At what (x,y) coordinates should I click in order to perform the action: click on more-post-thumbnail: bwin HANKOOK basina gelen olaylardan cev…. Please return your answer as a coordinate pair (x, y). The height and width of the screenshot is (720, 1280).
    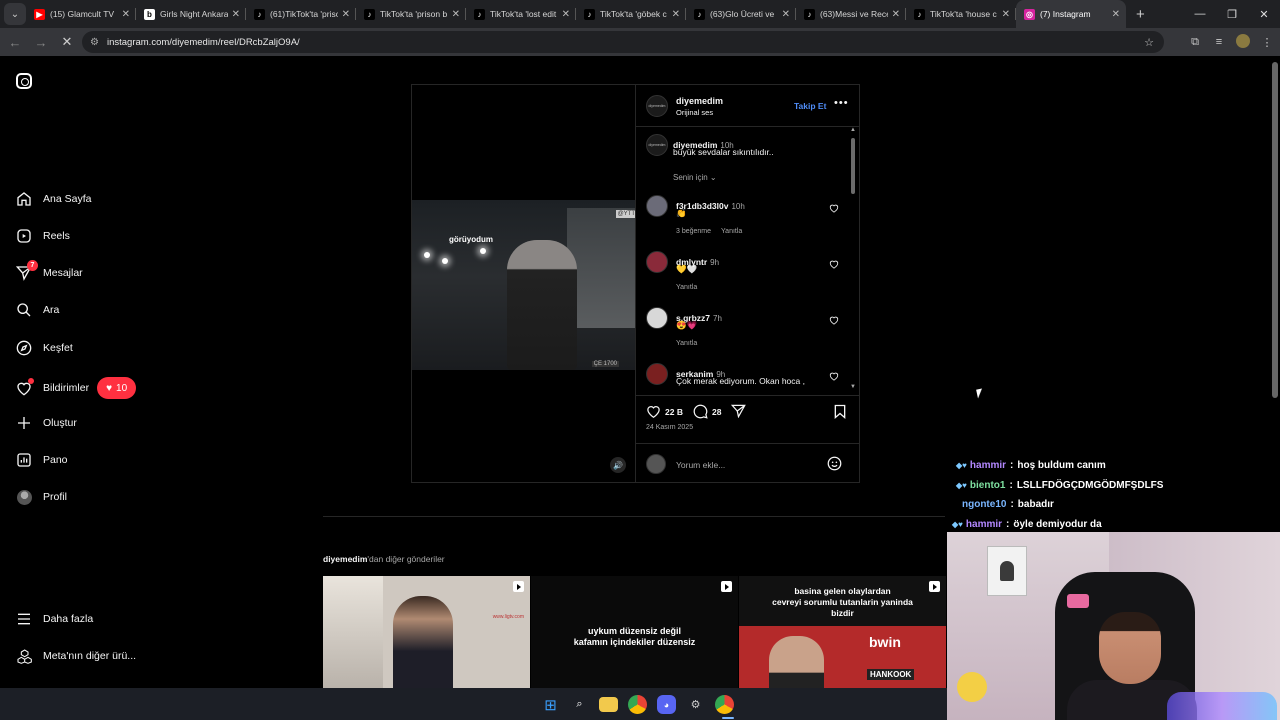
    Looking at the image, I should click on (842, 632).